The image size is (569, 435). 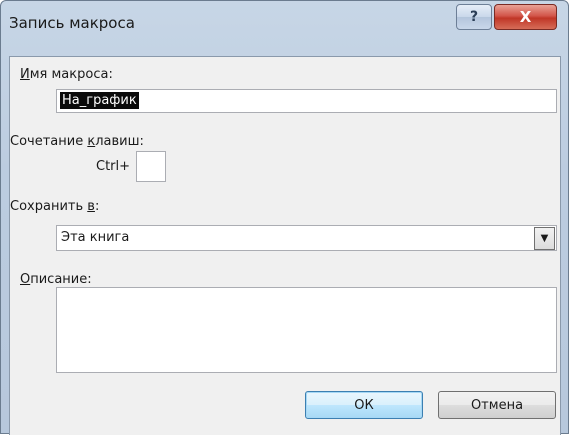 What do you see at coordinates (306, 101) in the screenshot?
I see `macro-name-input: На_график` at bounding box center [306, 101].